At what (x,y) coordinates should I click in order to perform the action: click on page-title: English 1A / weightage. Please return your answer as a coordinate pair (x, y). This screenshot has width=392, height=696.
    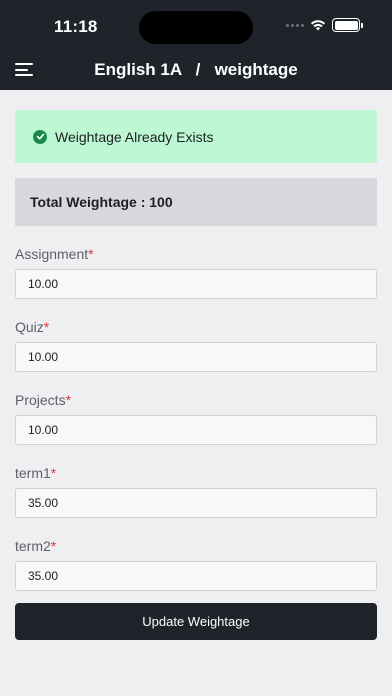
    Looking at the image, I should click on (196, 70).